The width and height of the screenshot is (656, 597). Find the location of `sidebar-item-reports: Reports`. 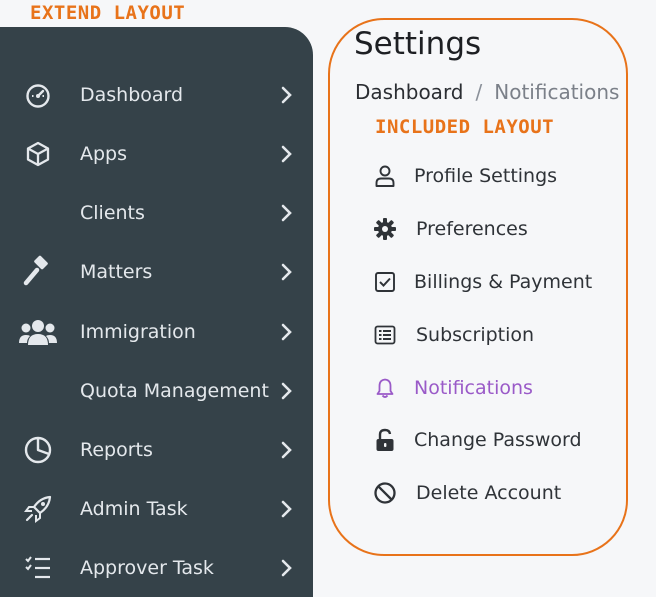

sidebar-item-reports: Reports is located at coordinates (156, 450).